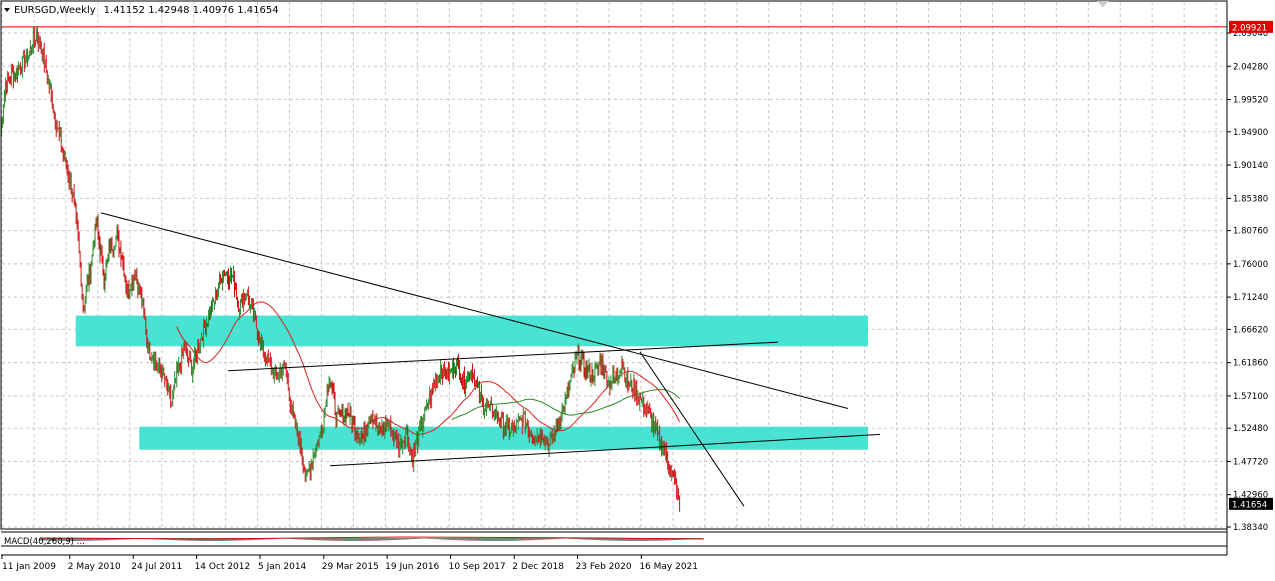 This screenshot has width=1275, height=581. I want to click on time-tick-label: 2 May 2010, so click(94, 567).